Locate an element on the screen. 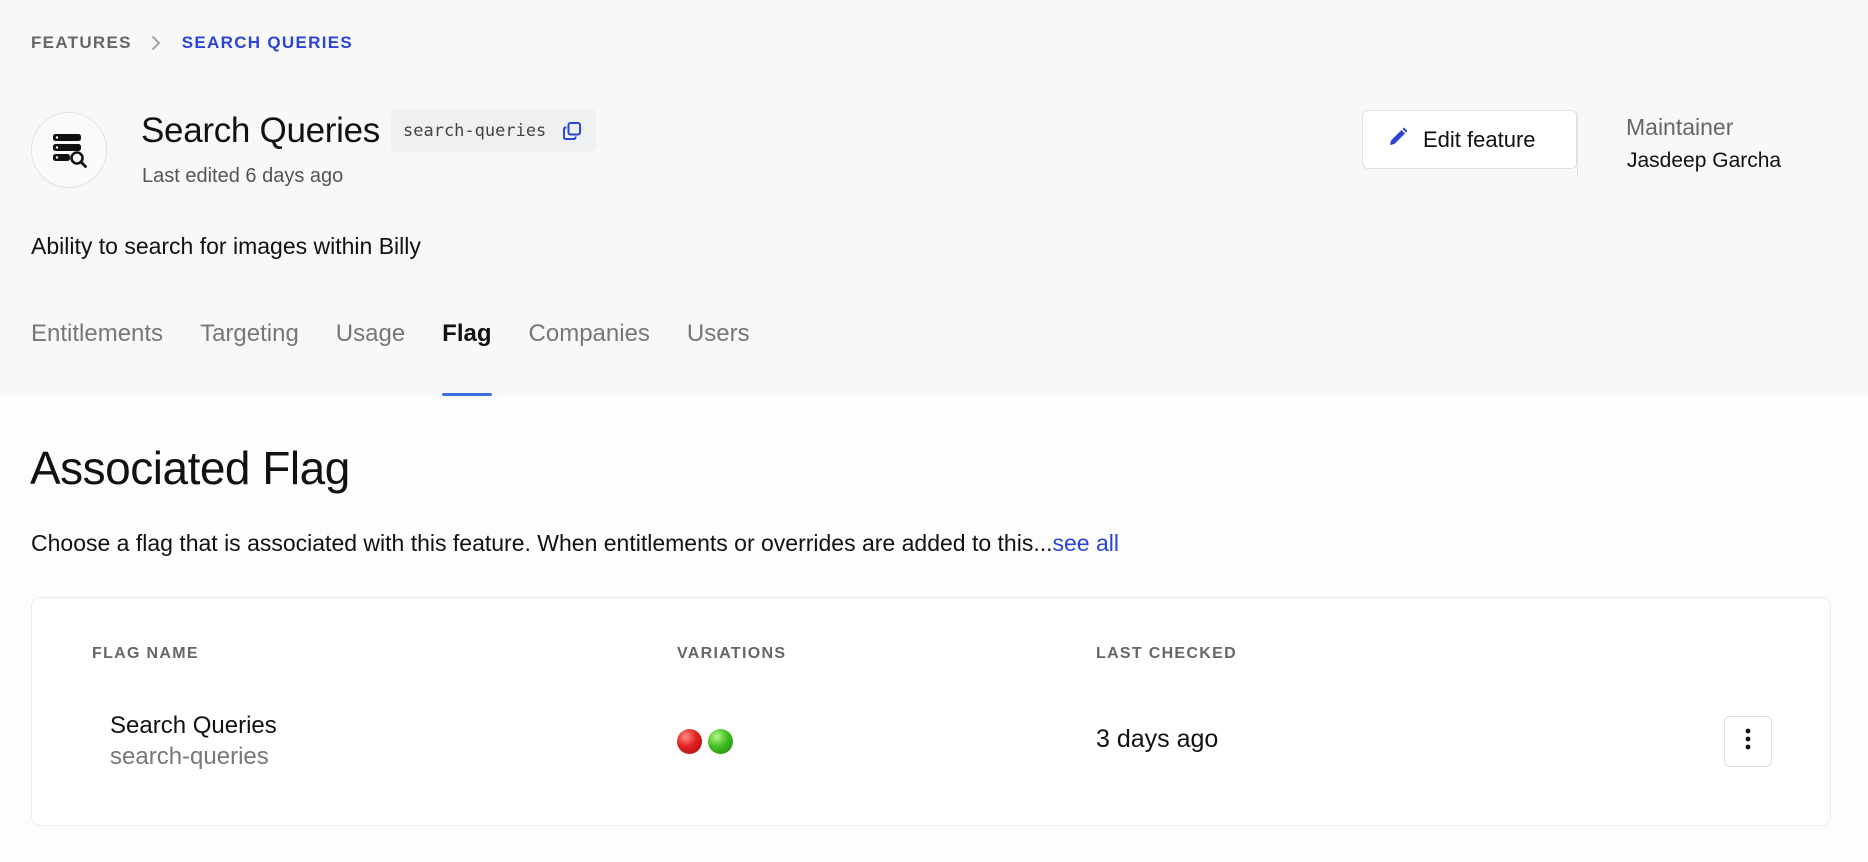 This screenshot has height=862, width=1868. breadcrumb: FEATURES SEARCH QUERIES is located at coordinates (192, 43).